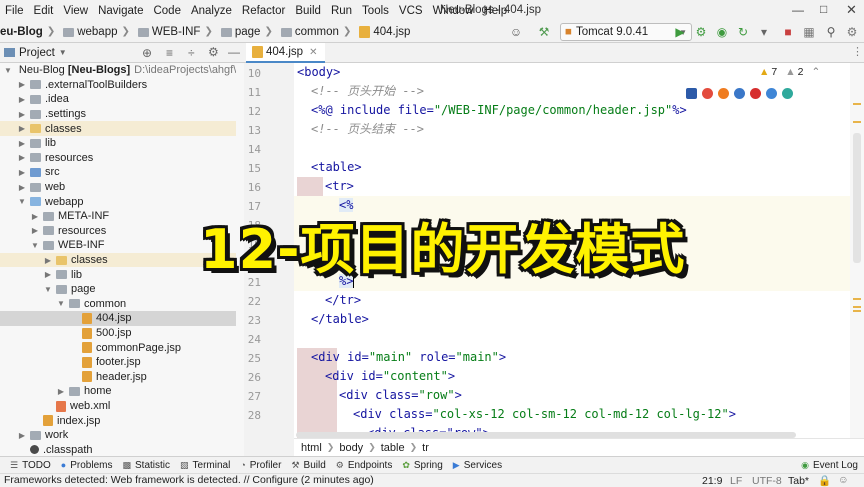 The height and width of the screenshot is (487, 864). What do you see at coordinates (147, 53) in the screenshot?
I see `locate-file-icon: ⊕` at bounding box center [147, 53].